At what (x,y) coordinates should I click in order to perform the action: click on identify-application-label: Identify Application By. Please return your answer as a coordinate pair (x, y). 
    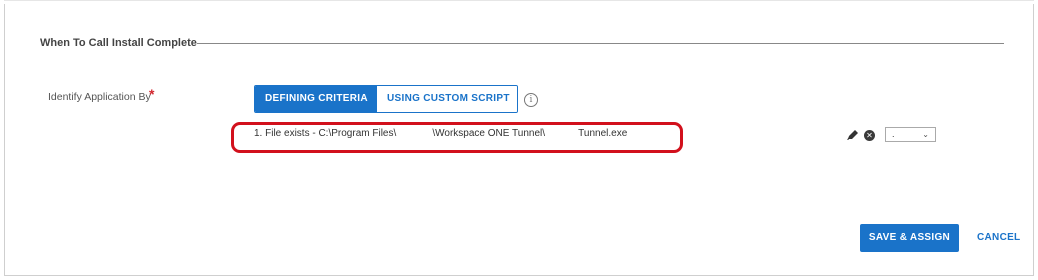
    Looking at the image, I should click on (99, 97).